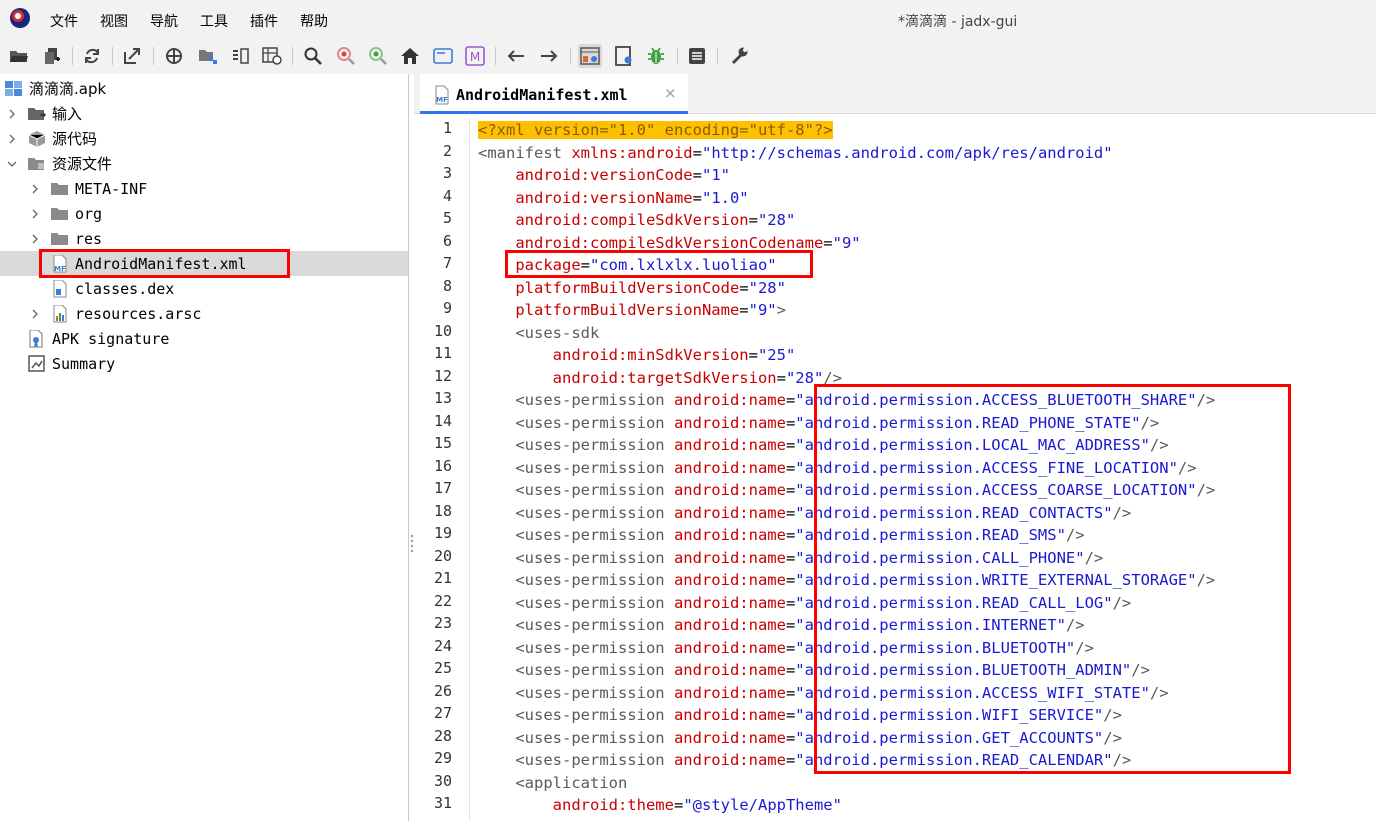  I want to click on search-usage-icon, so click(346, 56).